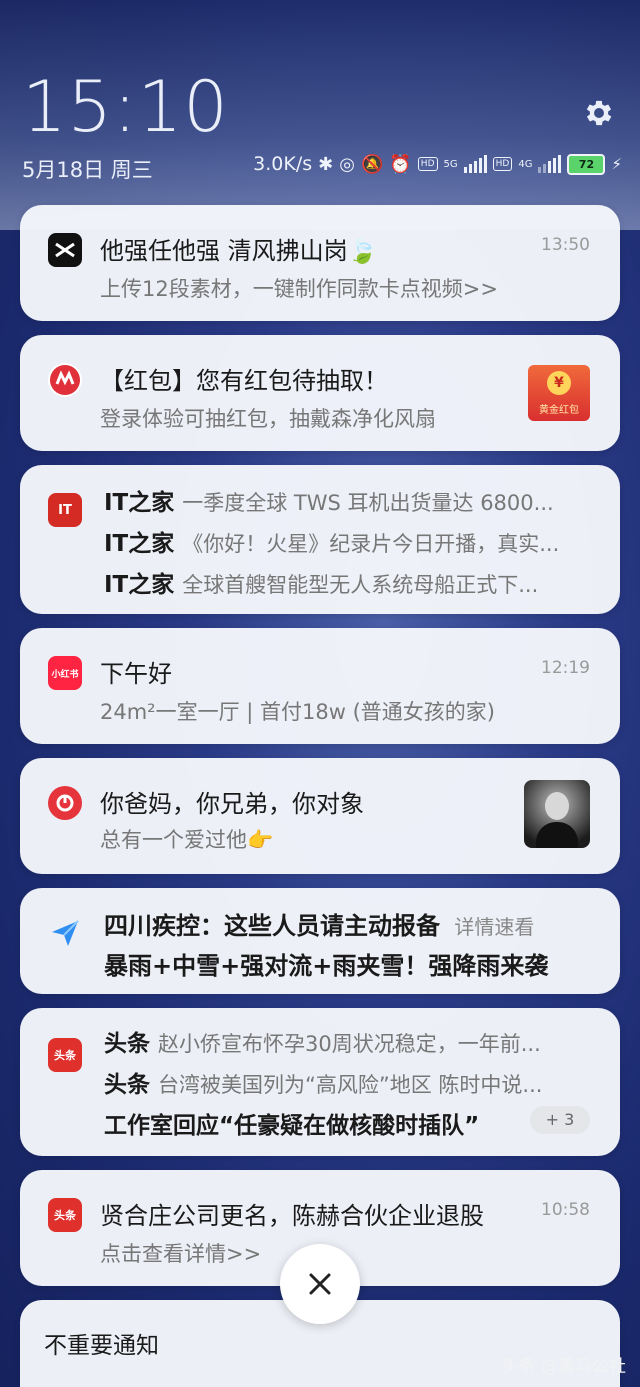 The image size is (640, 1387). Describe the element at coordinates (292, 1216) in the screenshot. I see `notification-title: 贤合庄公司更名，陈赫合伙企业退股` at that location.